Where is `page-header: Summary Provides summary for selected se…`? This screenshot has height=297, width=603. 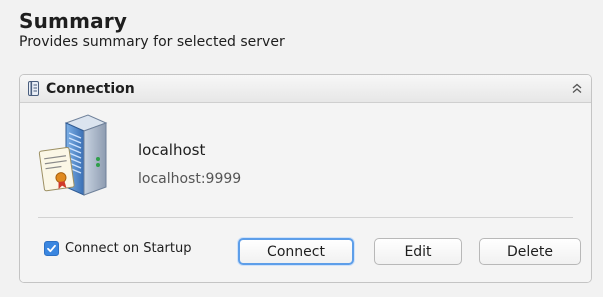
page-header: Summary Provides summary for selected se… is located at coordinates (152, 29).